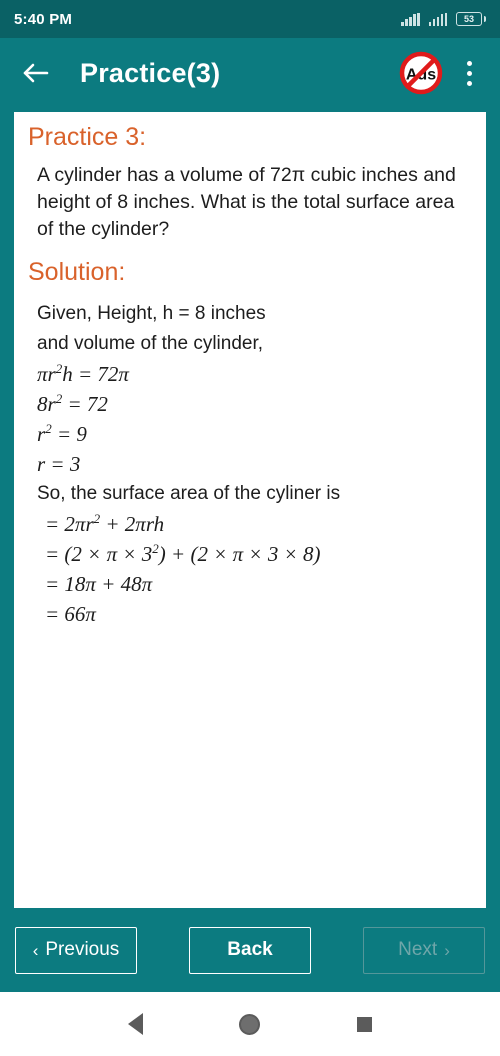 Image resolution: width=500 pixels, height=1056 pixels. I want to click on system-nav-bar, so click(250, 1024).